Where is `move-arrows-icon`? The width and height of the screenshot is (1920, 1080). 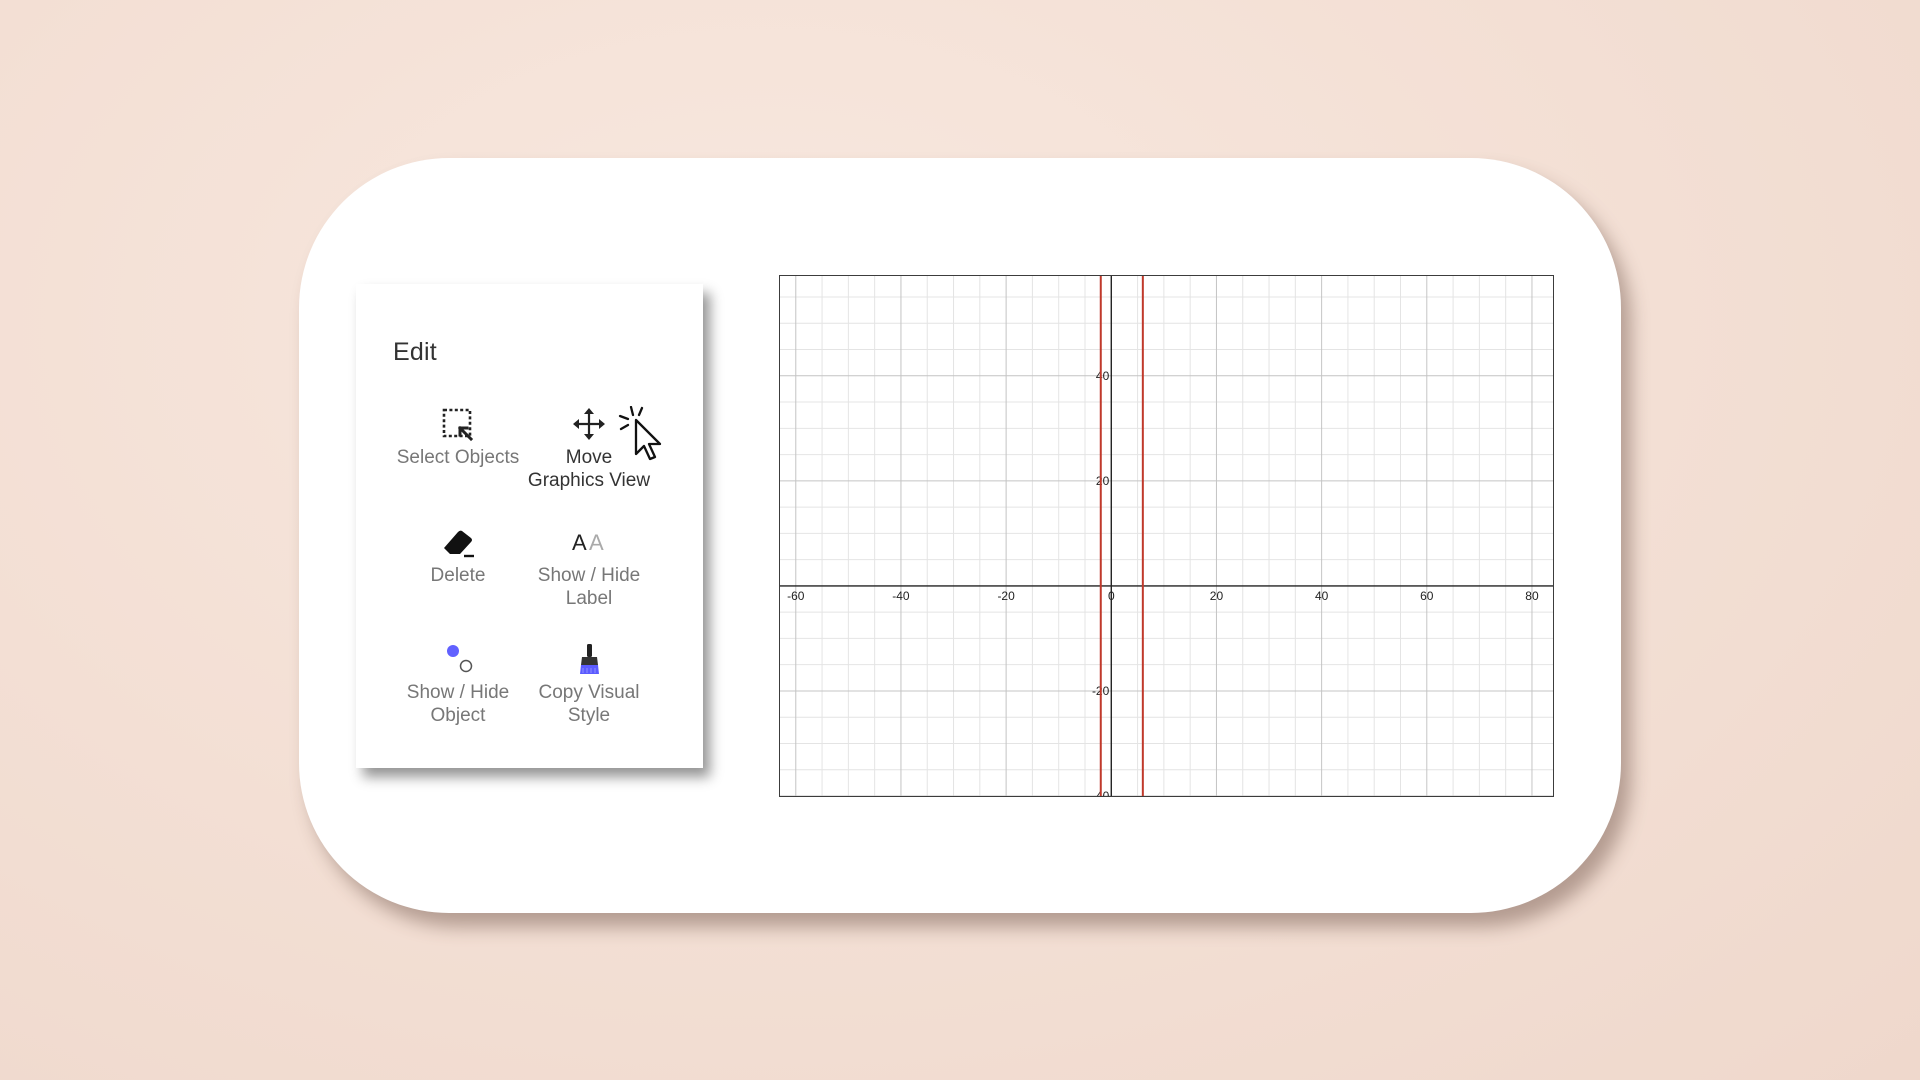
move-arrows-icon is located at coordinates (589, 424).